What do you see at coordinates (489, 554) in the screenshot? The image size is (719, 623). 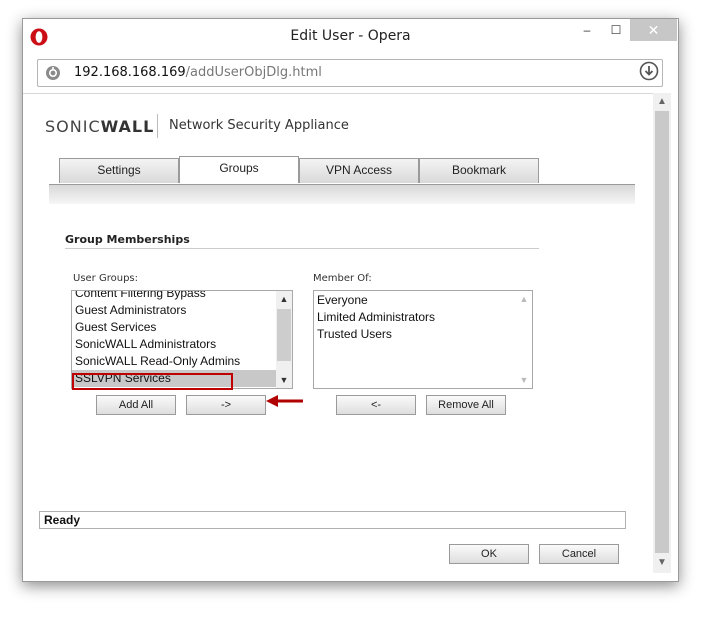 I see `ok-button: OK` at bounding box center [489, 554].